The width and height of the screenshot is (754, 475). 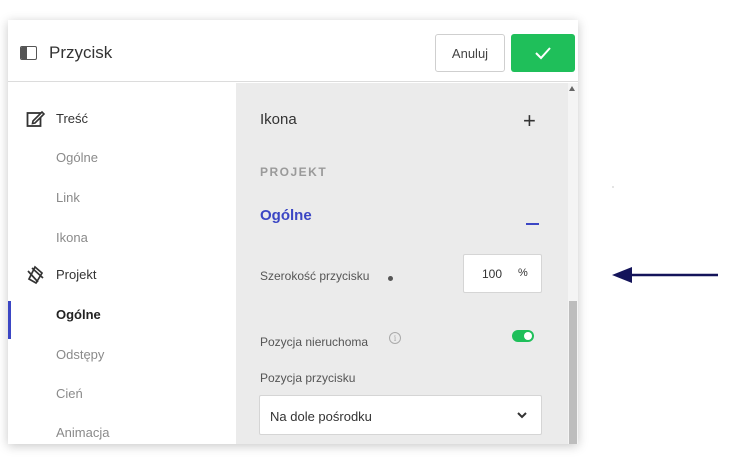 I want to click on edit-icon, so click(x=36, y=118).